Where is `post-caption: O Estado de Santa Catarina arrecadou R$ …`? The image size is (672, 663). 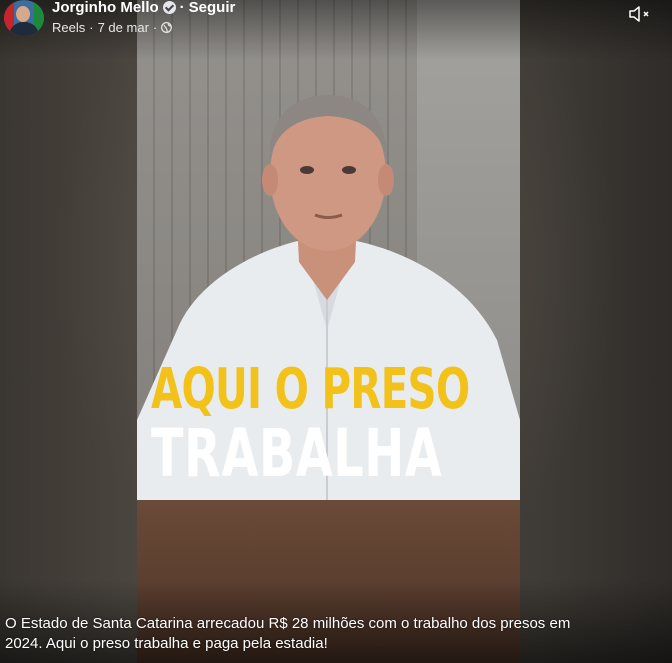 post-caption: O Estado de Santa Catarina arrecadou R$ … is located at coordinates (288, 633).